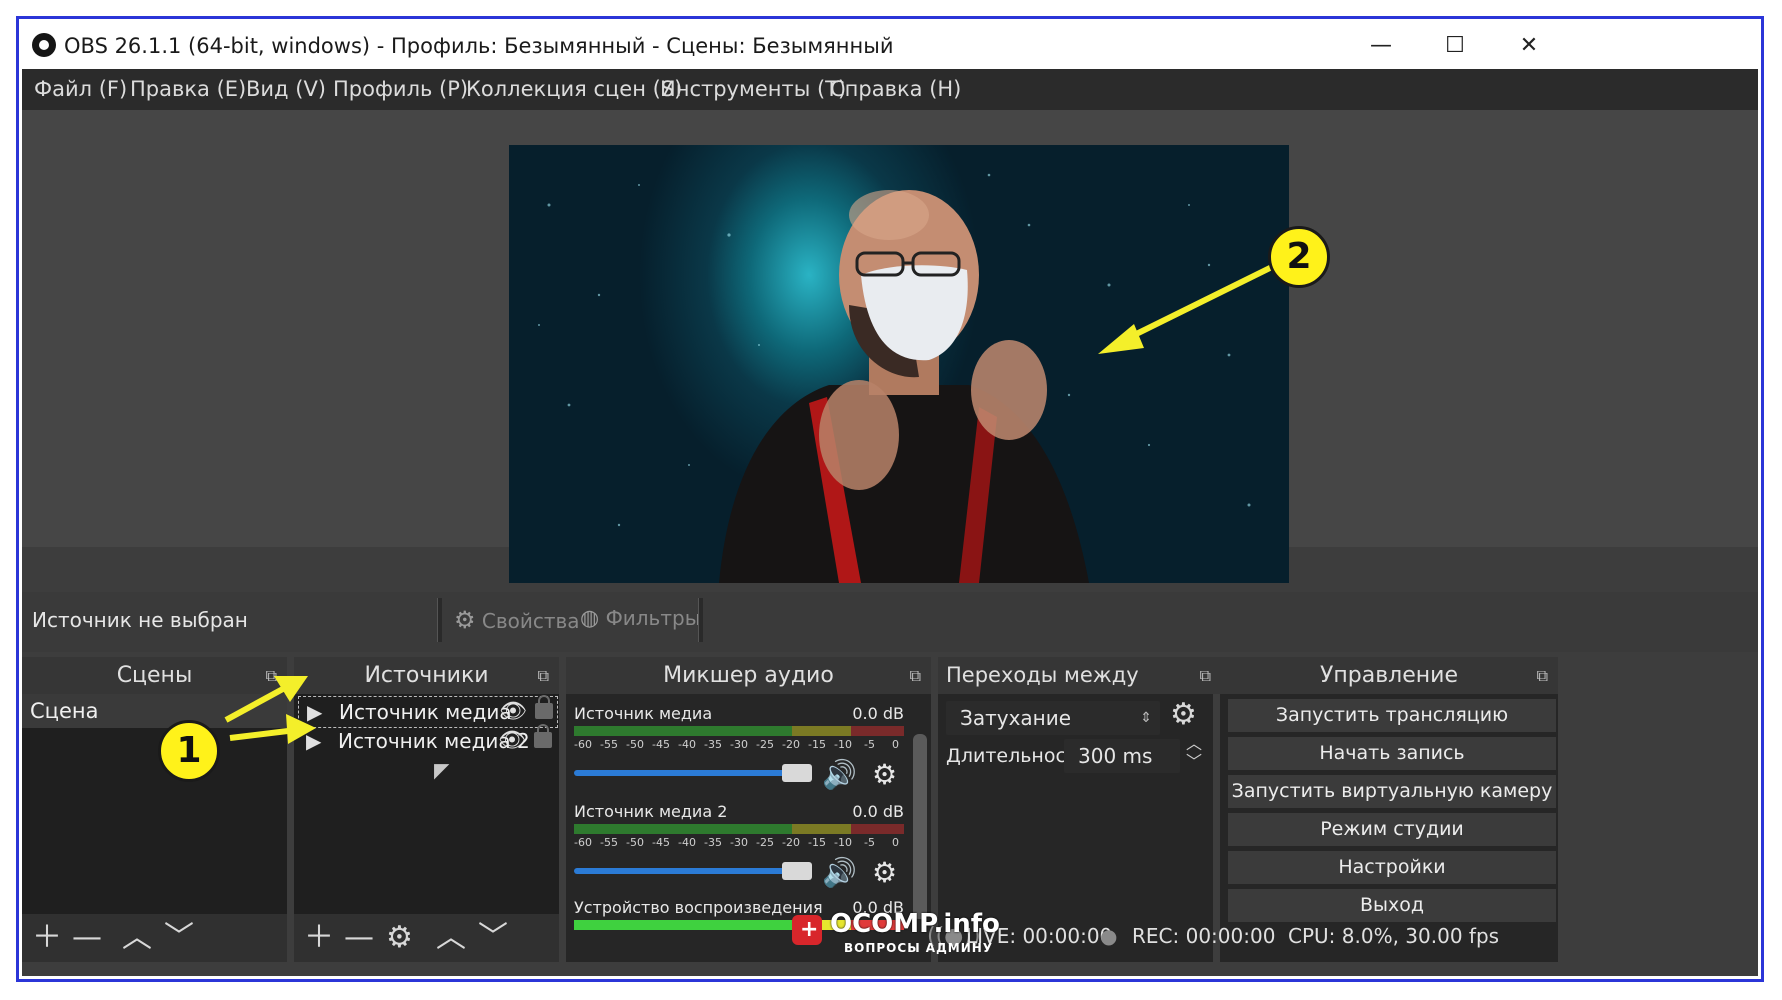  I want to click on filters-icon: ◍, so click(590, 618).